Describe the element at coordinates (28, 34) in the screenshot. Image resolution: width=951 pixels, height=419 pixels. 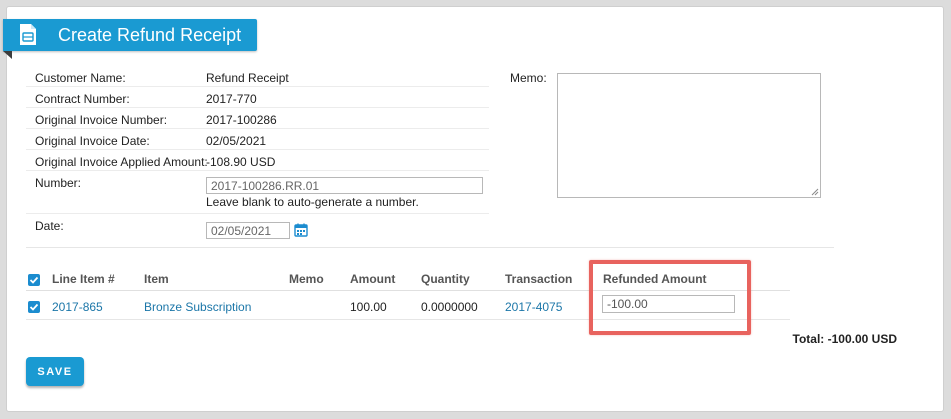
I see `receipt-icon` at that location.